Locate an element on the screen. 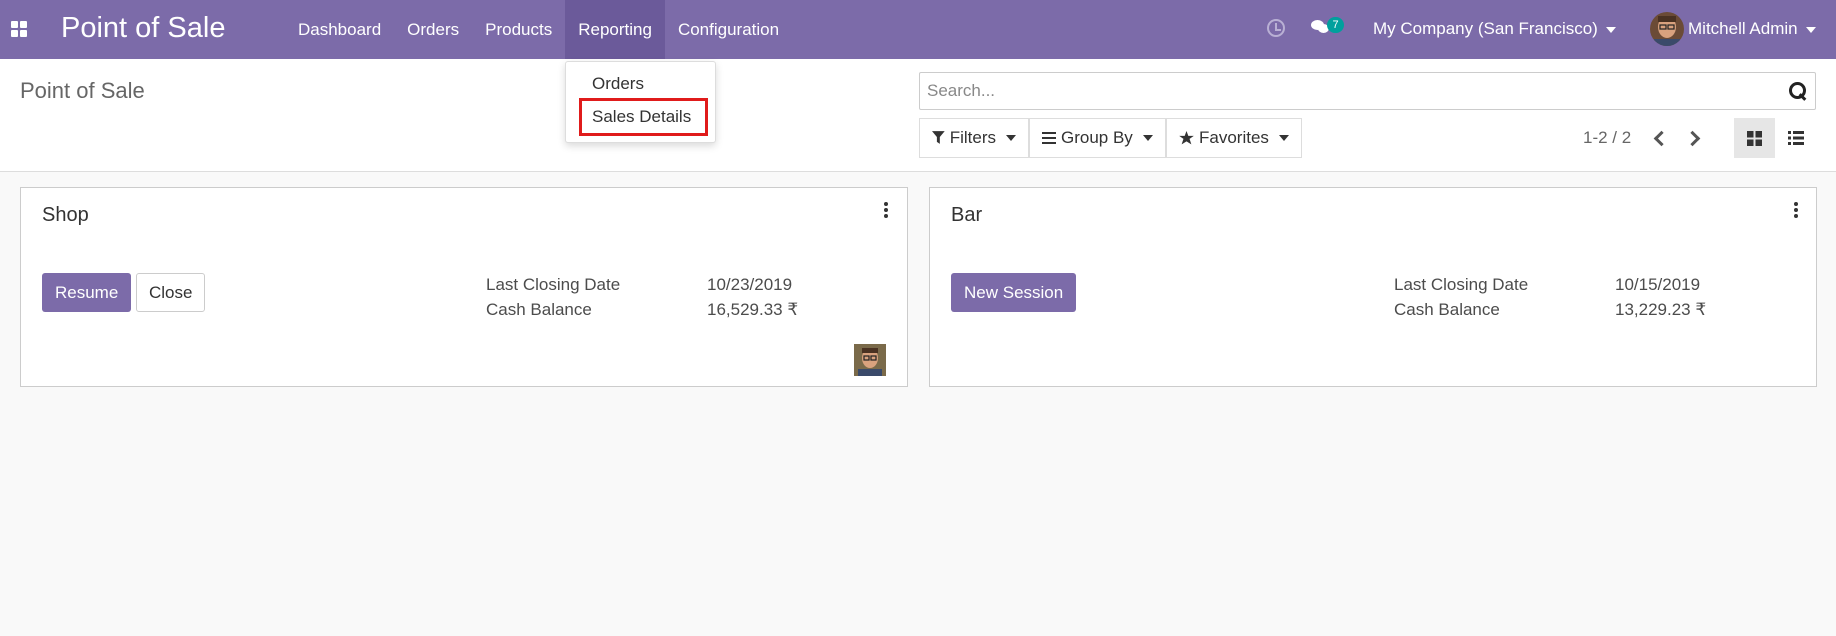 The image size is (1836, 636). kanban-view-button is located at coordinates (1754, 138).